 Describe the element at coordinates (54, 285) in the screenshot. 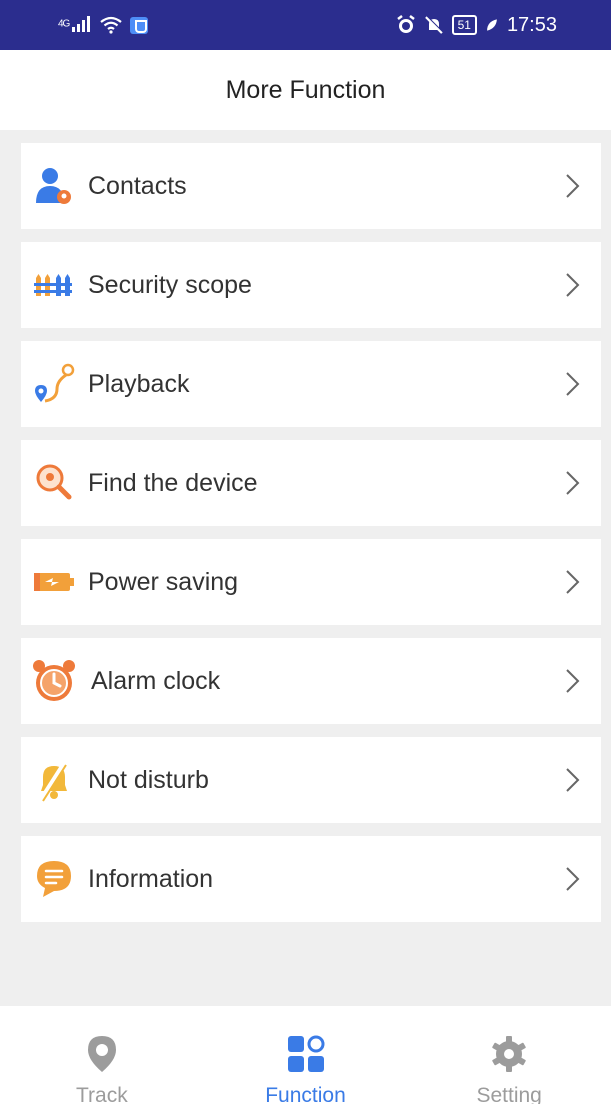

I see `fence-icon` at that location.